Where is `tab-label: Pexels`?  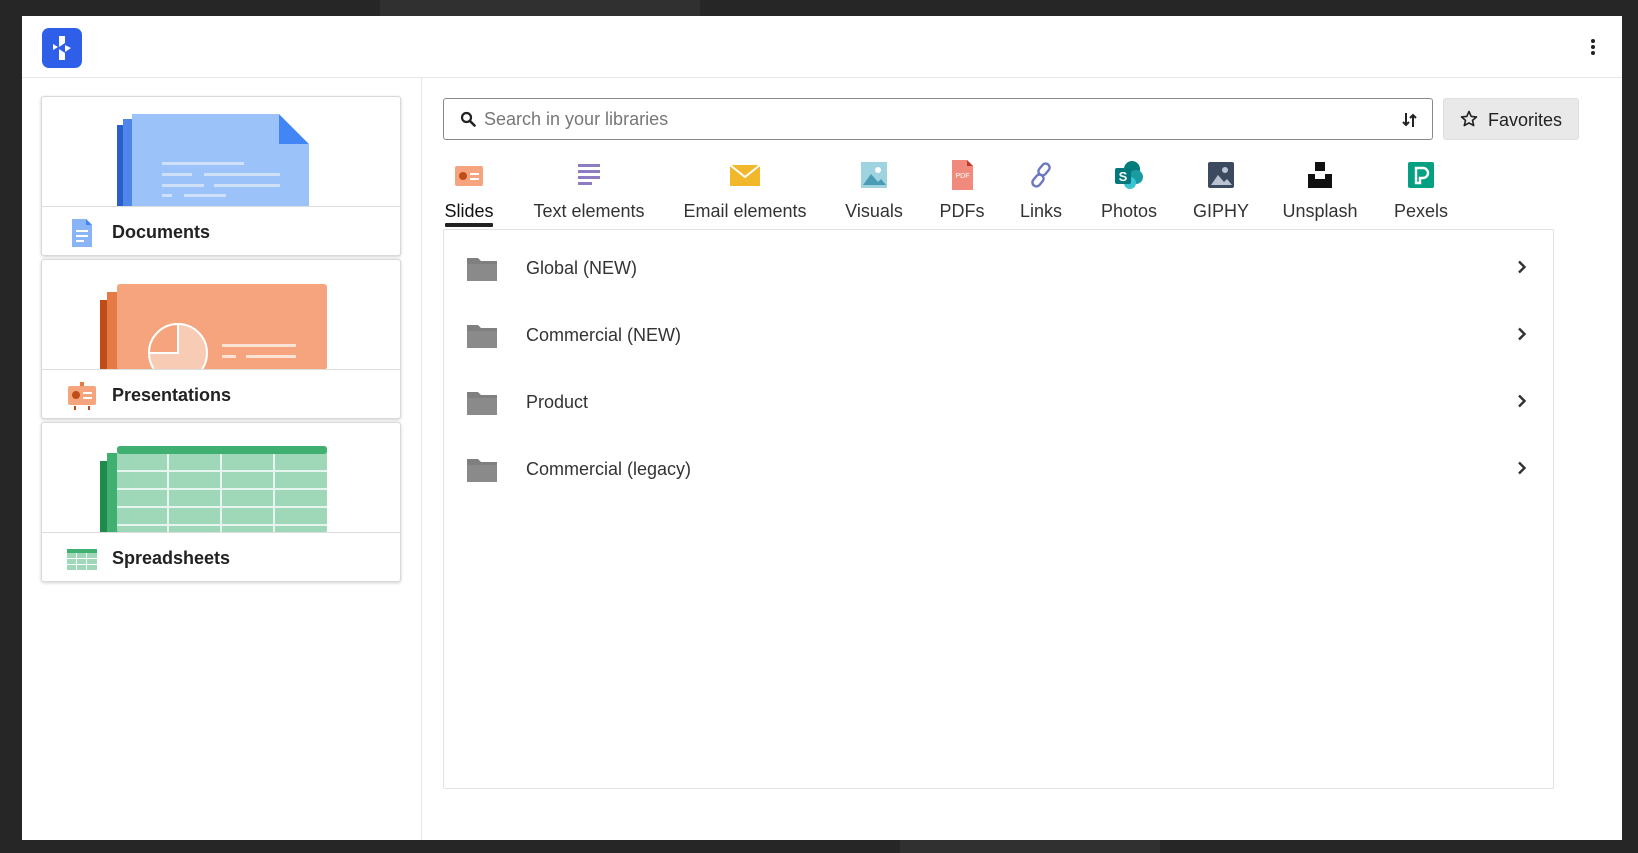
tab-label: Pexels is located at coordinates (1421, 211).